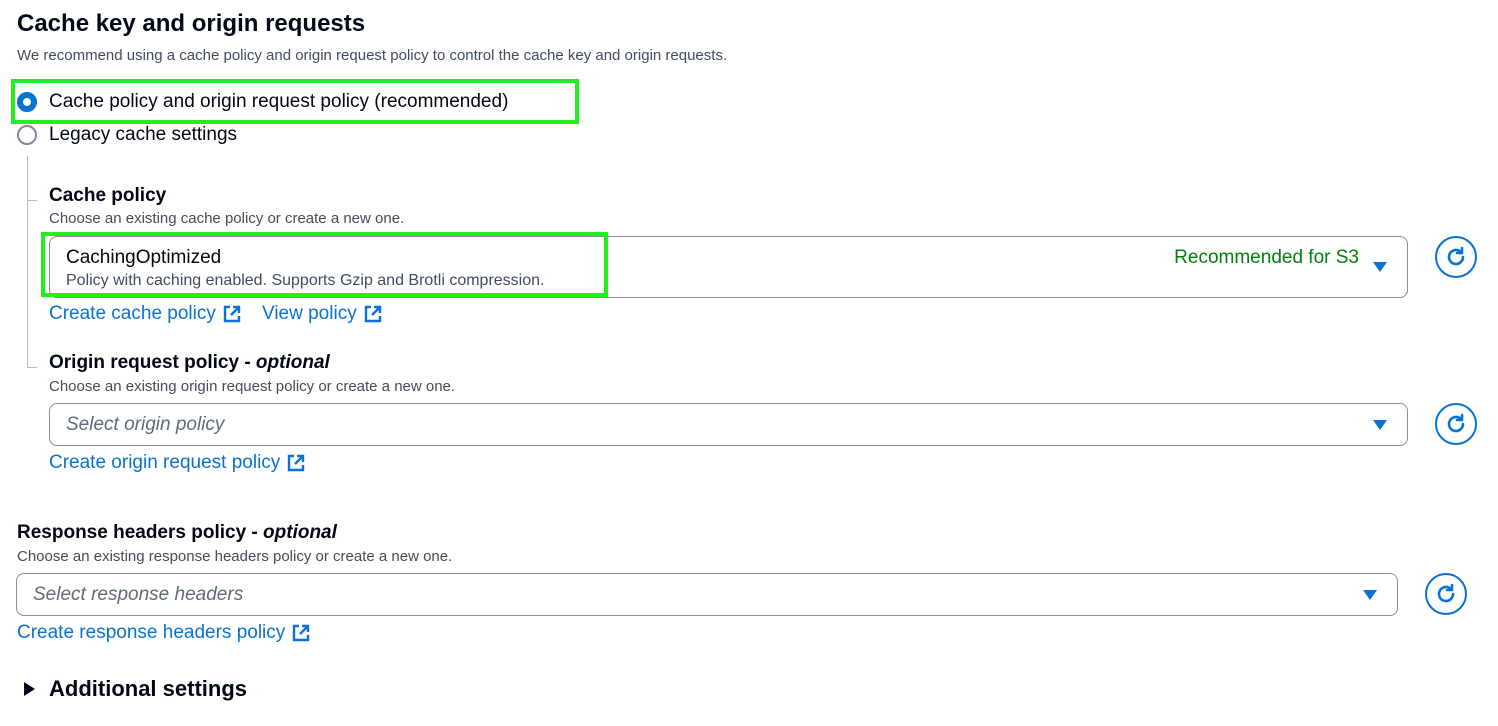 This screenshot has height=726, width=1498. I want to click on radio-button-selected, so click(27, 102).